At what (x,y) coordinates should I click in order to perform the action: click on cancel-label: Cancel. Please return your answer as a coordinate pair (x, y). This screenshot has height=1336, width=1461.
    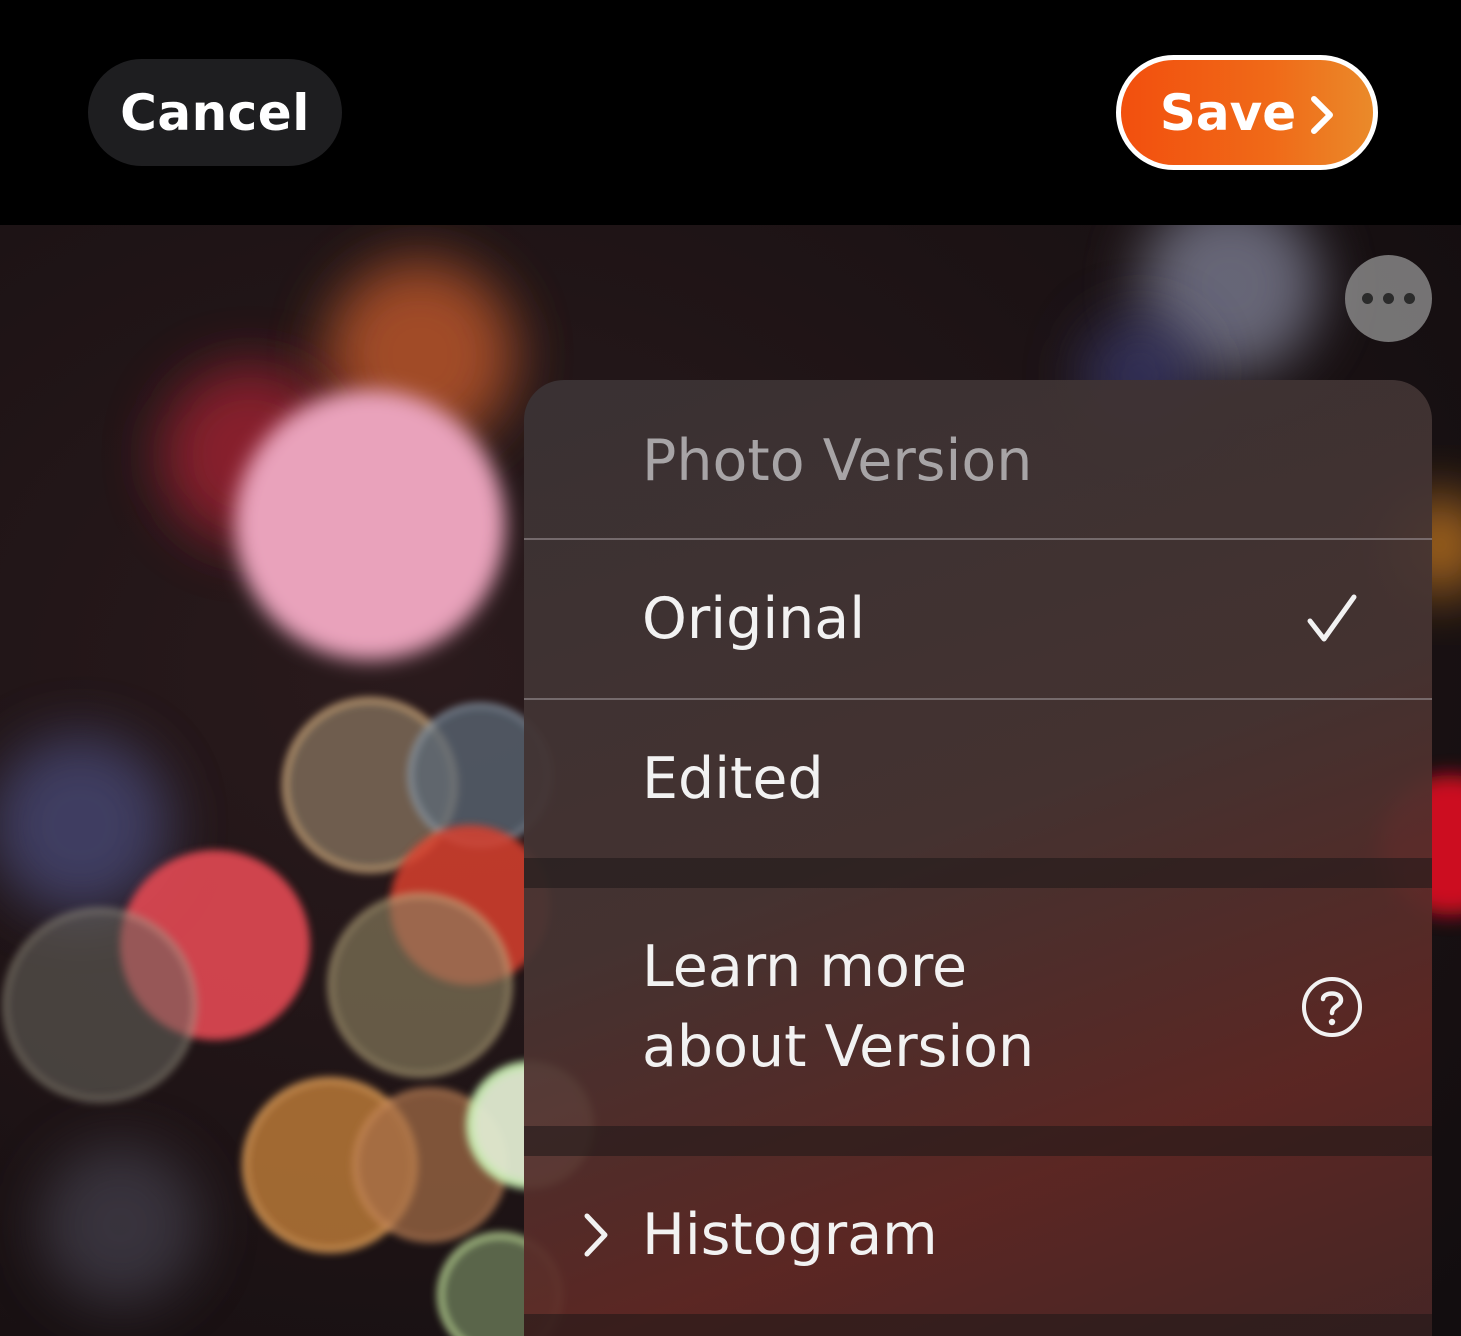
    Looking at the image, I should click on (215, 112).